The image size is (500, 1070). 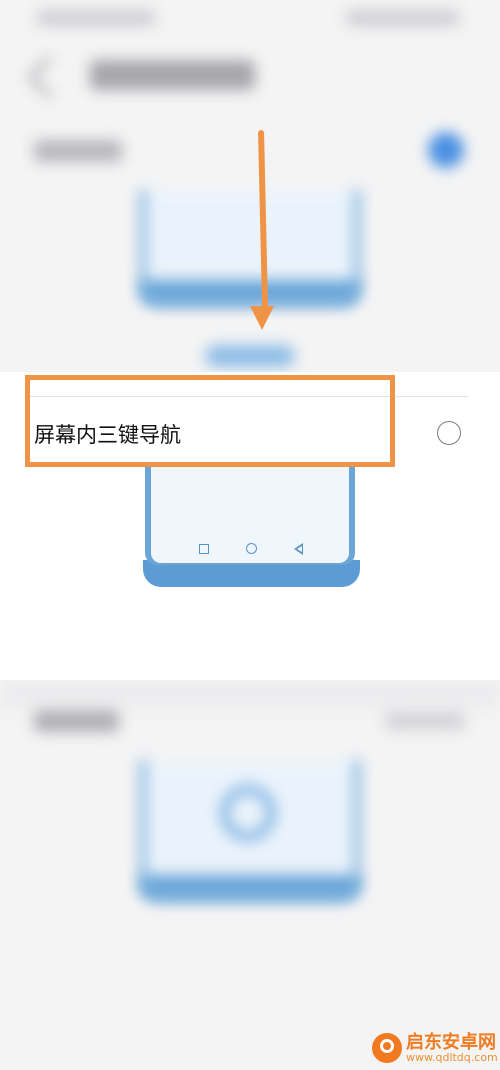 I want to click on back-arrow-icon, so click(x=49, y=77).